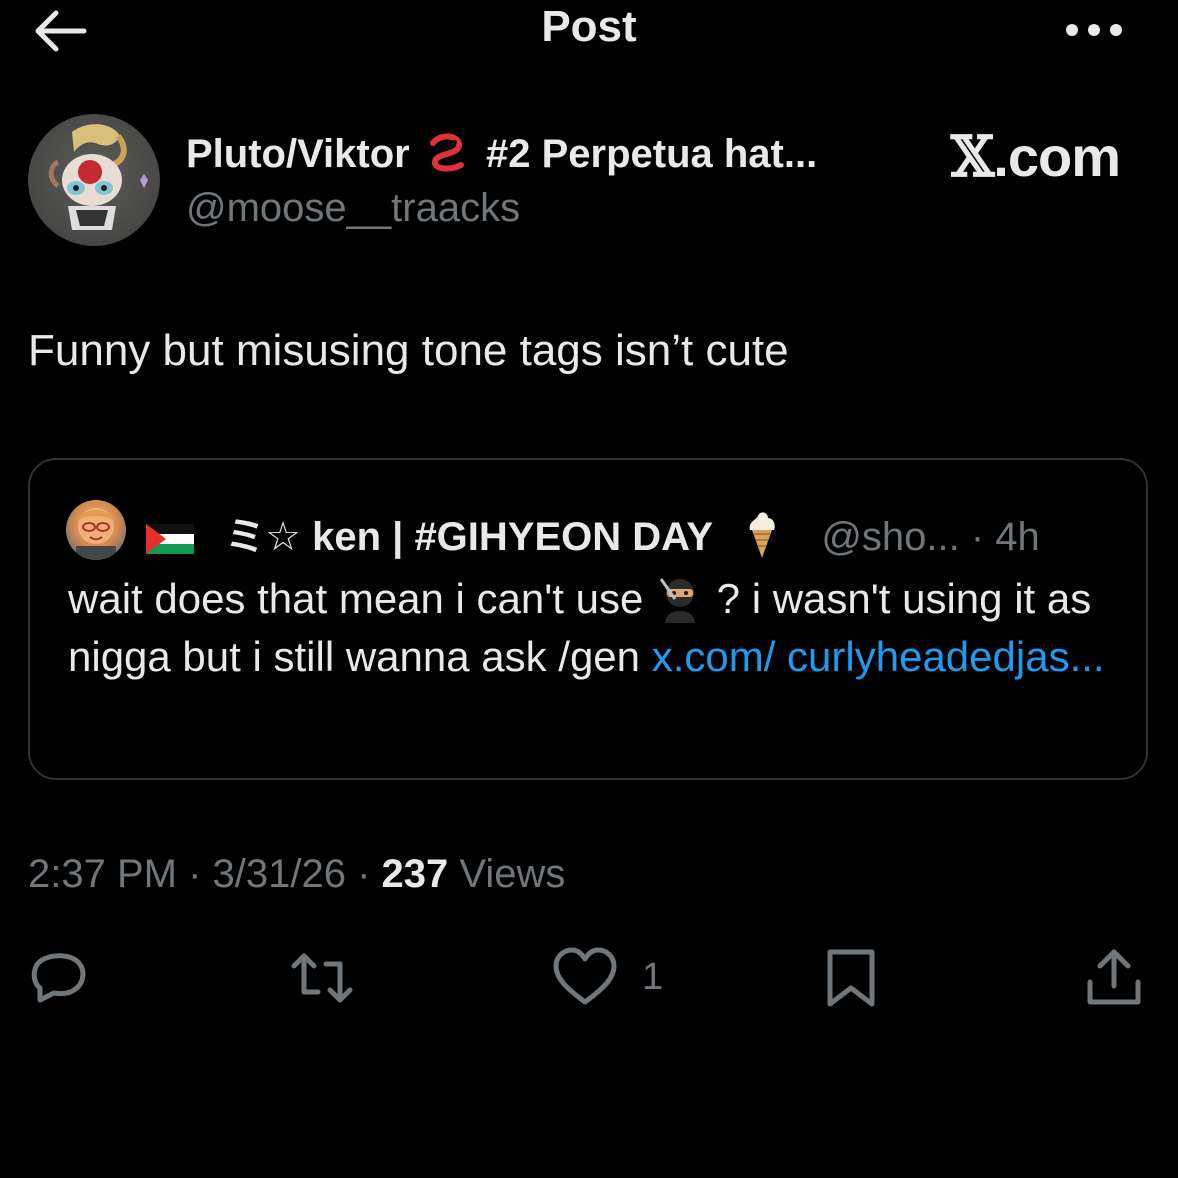  What do you see at coordinates (447, 154) in the screenshot?
I see `worm-emoji-icon` at bounding box center [447, 154].